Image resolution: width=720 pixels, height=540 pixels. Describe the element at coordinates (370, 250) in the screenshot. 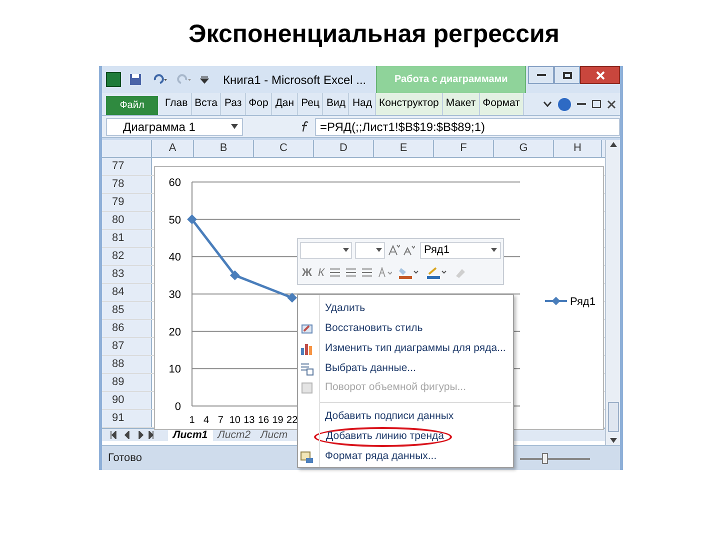

I see `font-size-dropdown` at that location.